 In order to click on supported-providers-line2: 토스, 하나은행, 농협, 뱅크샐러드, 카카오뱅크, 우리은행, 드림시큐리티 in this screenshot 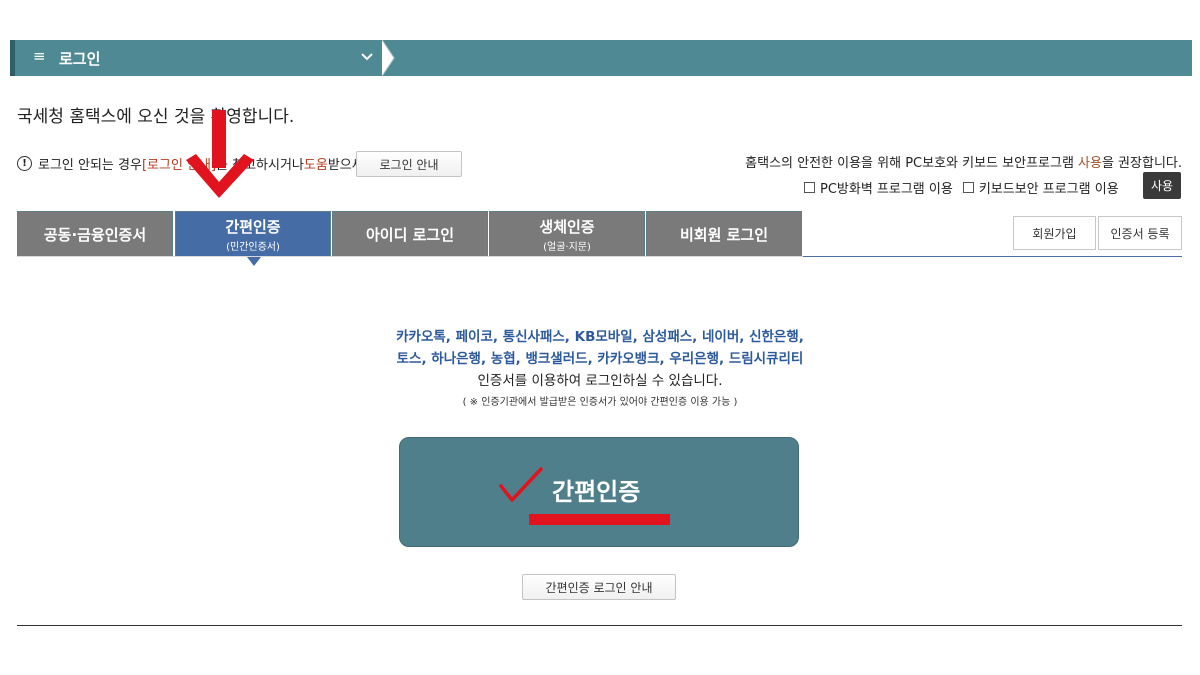, I will do `click(600, 359)`.